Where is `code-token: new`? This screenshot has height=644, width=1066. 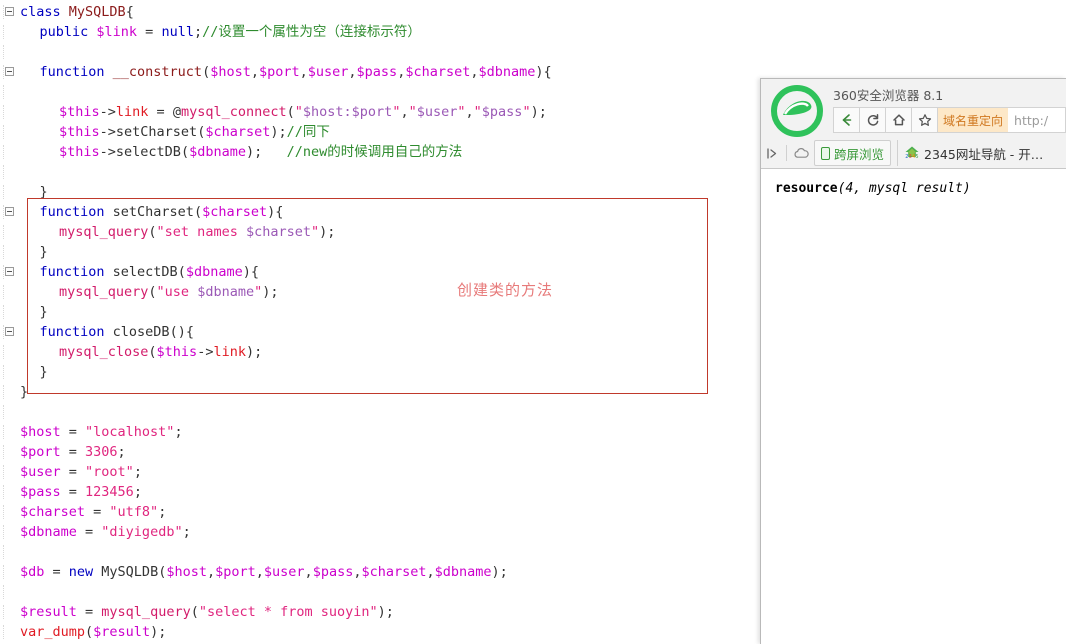 code-token: new is located at coordinates (85, 572).